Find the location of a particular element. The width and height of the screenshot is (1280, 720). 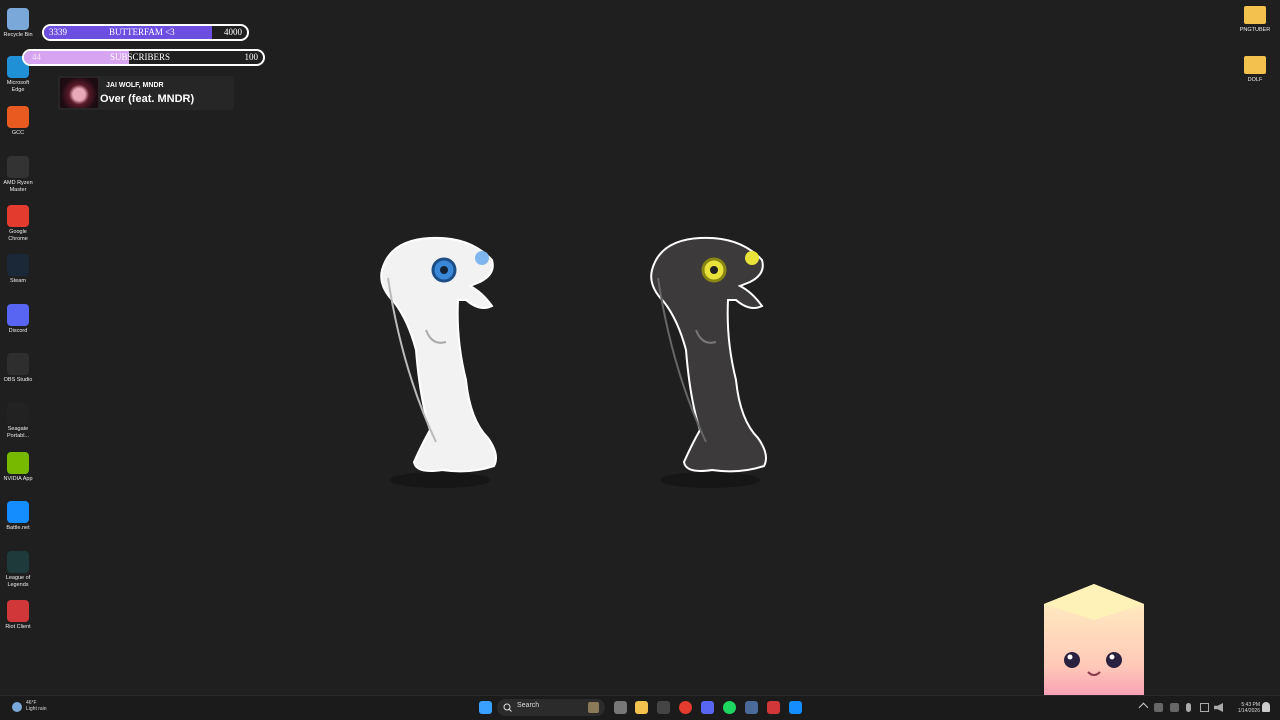

white-dragon-character is located at coordinates (438, 362).